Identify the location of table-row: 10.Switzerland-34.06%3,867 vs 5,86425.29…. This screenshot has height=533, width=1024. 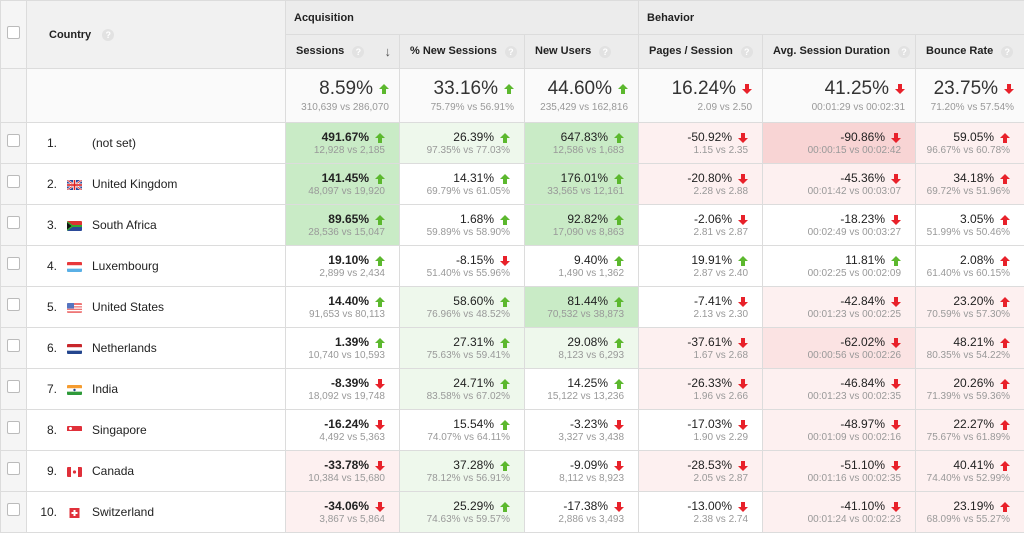
(512, 512).